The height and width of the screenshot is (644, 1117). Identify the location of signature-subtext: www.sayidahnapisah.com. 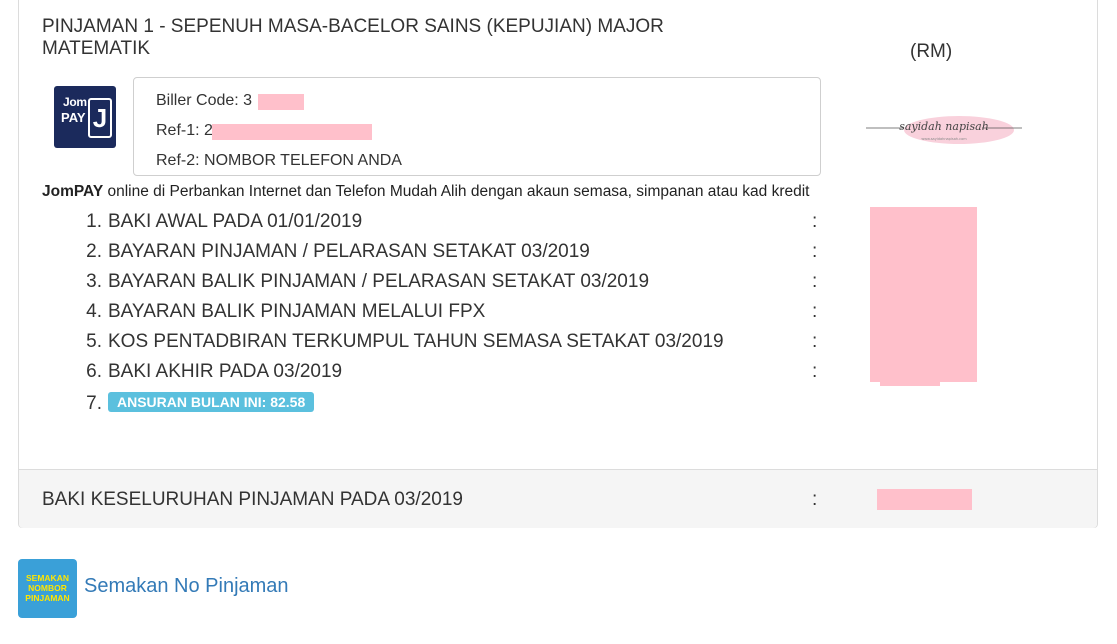
(944, 139).